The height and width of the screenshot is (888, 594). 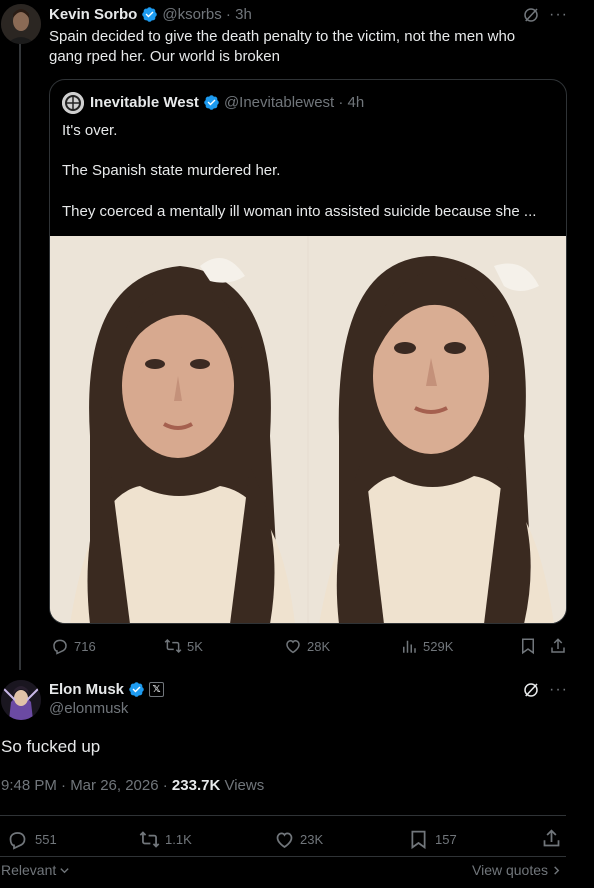 What do you see at coordinates (86, 689) in the screenshot?
I see `author-name: Elon Musk` at bounding box center [86, 689].